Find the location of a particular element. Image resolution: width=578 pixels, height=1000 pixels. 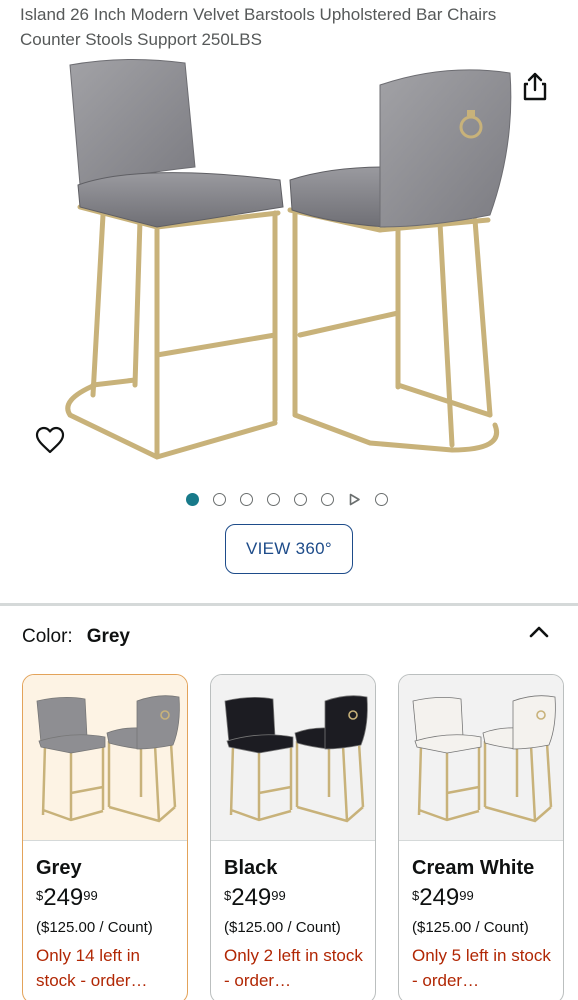

view-360-button: VIEW 360° is located at coordinates (289, 549).